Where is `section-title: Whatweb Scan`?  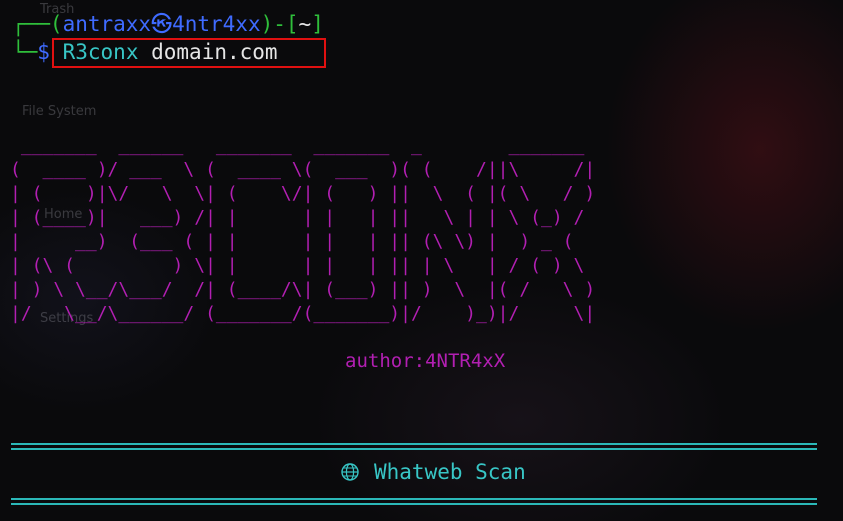 section-title: Whatweb Scan is located at coordinates (450, 472).